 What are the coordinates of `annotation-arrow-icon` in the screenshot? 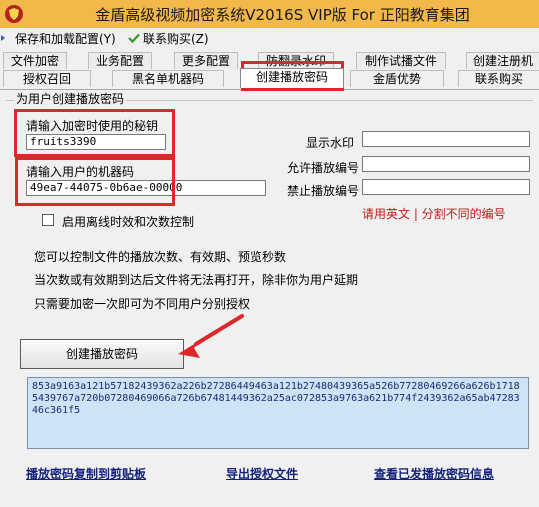 It's located at (211, 336).